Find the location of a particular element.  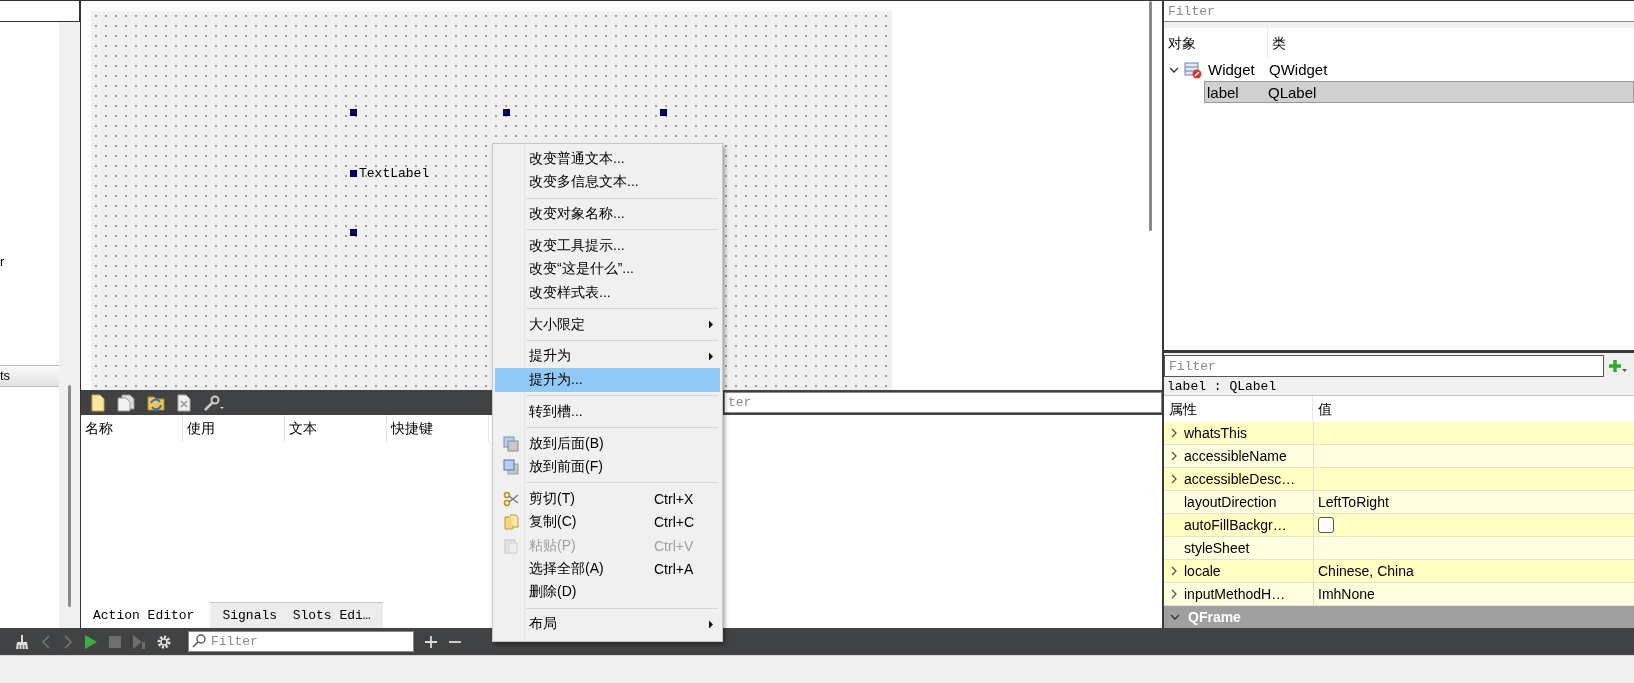

column-header: 快捷键 is located at coordinates (438, 428).